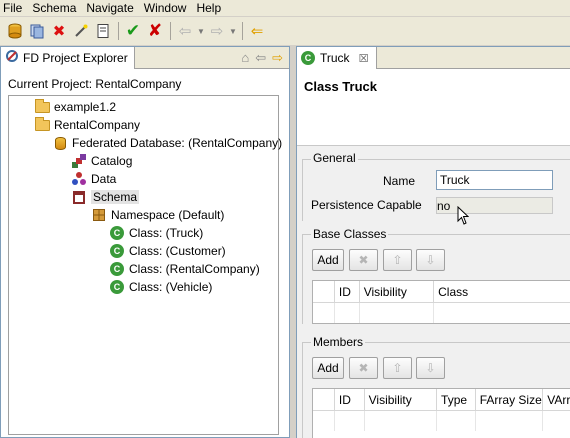 Image resolution: width=570 pixels, height=438 pixels. Describe the element at coordinates (245, 58) in the screenshot. I see `home-icon: ⌂` at that location.